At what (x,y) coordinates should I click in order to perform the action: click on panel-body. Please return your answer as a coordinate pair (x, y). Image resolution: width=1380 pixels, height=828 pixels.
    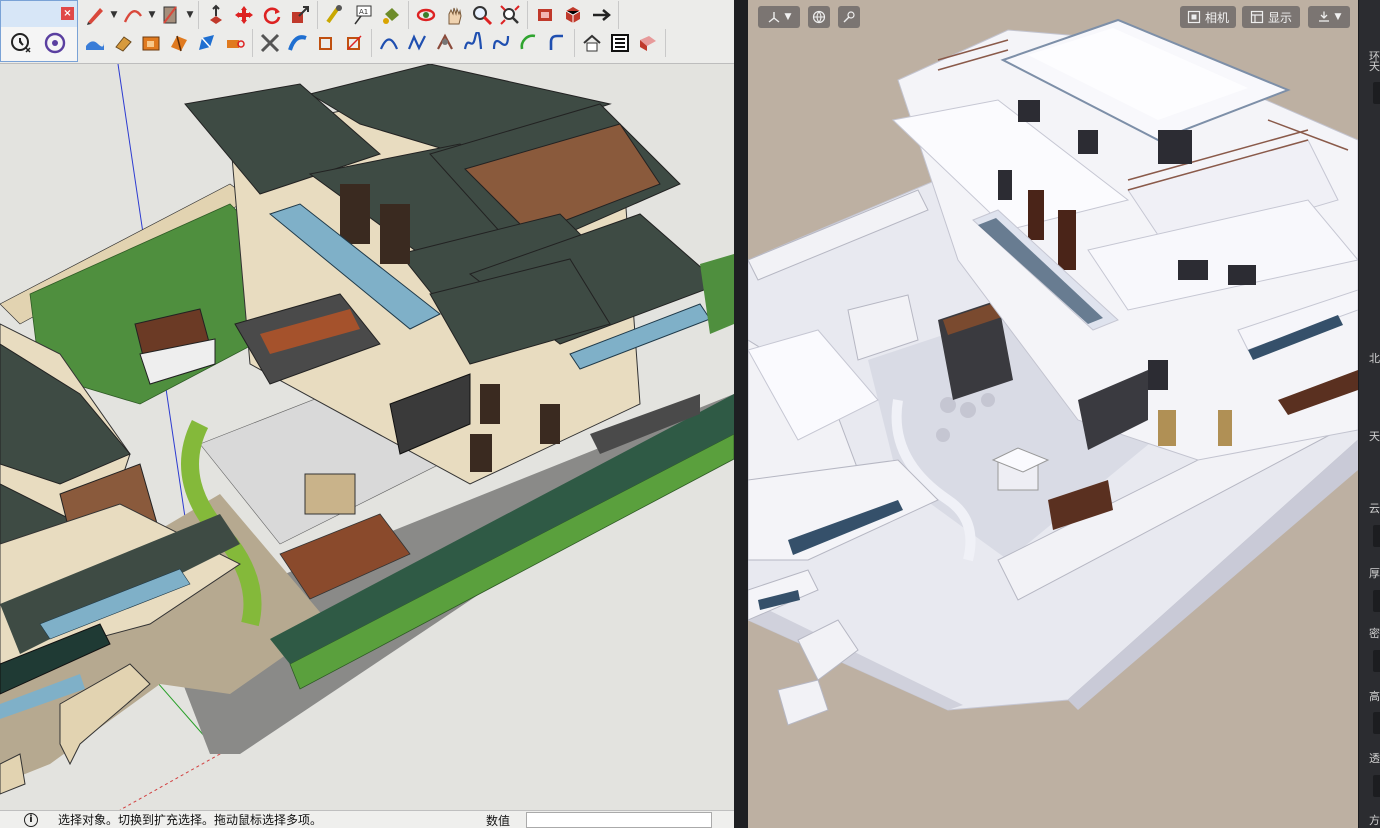
    Looking at the image, I should click on (39, 43).